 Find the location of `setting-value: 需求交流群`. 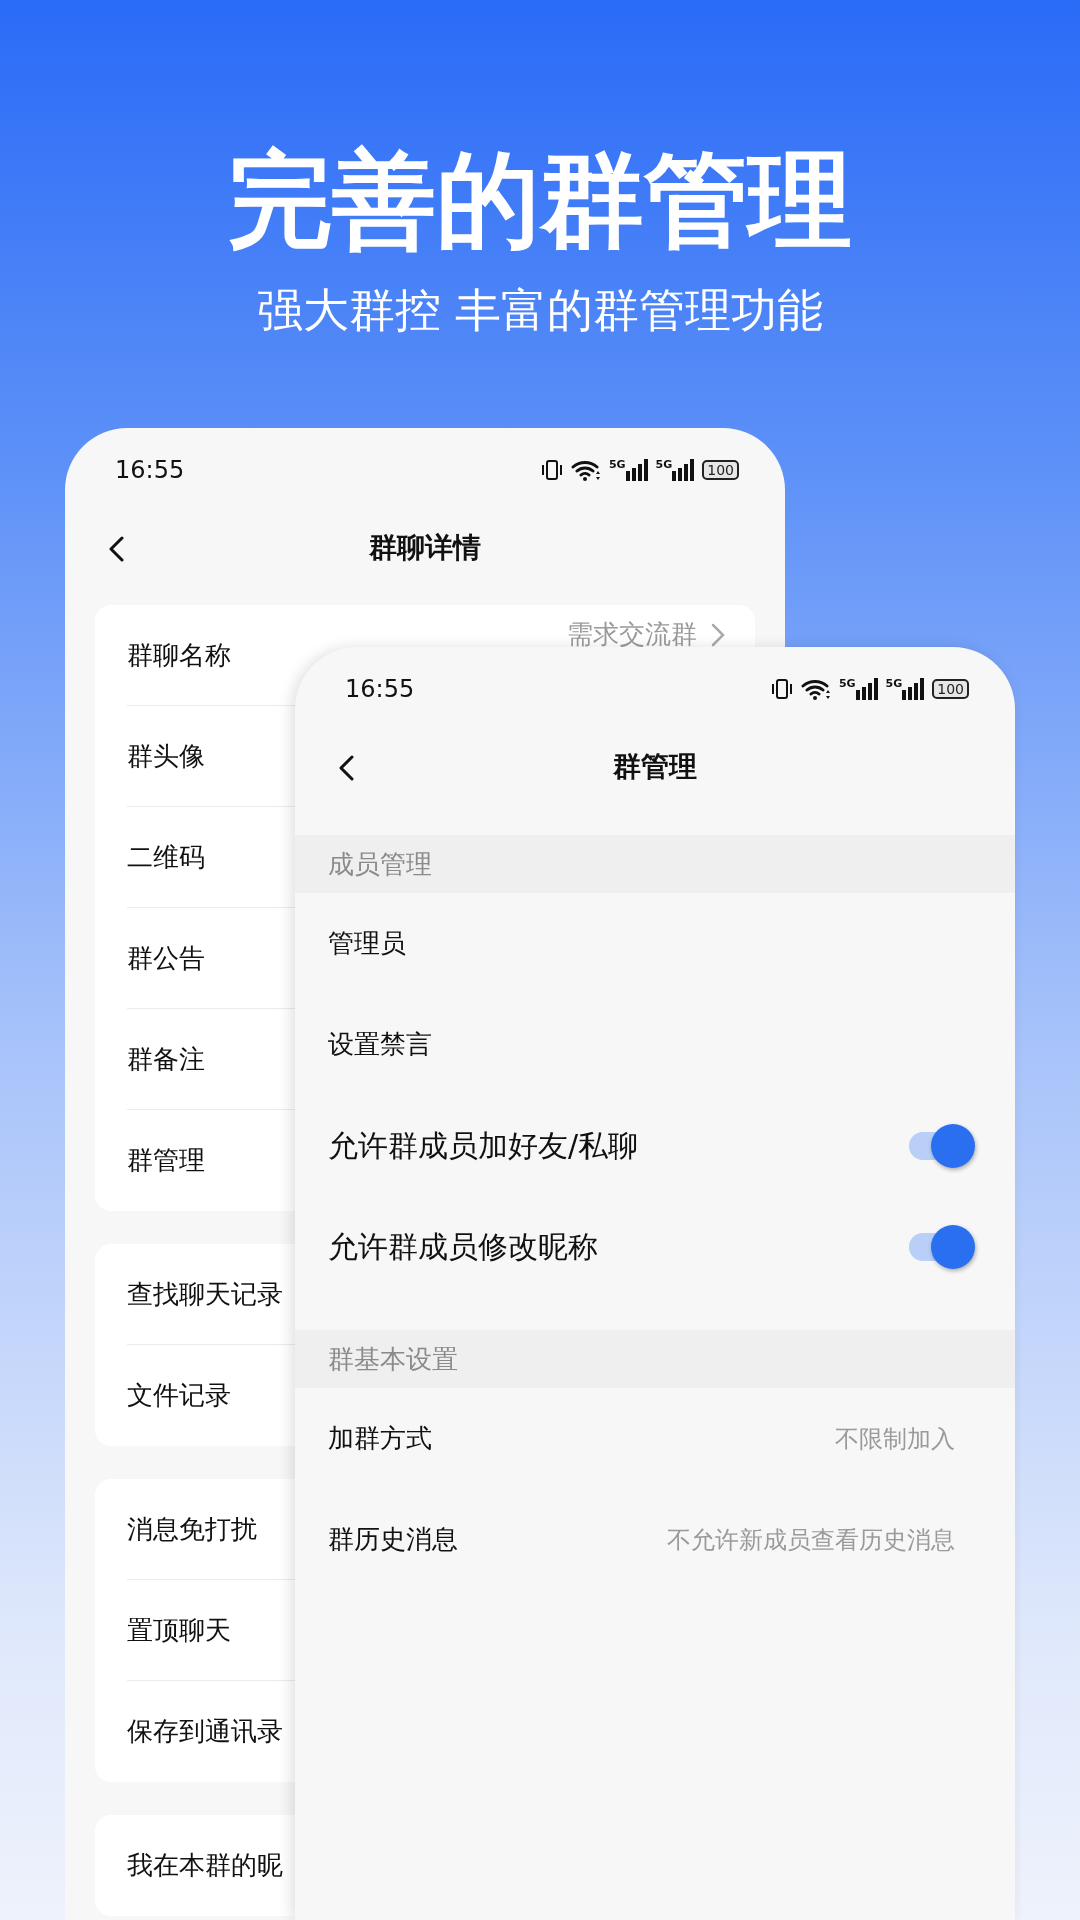

setting-value: 需求交流群 is located at coordinates (632, 634).